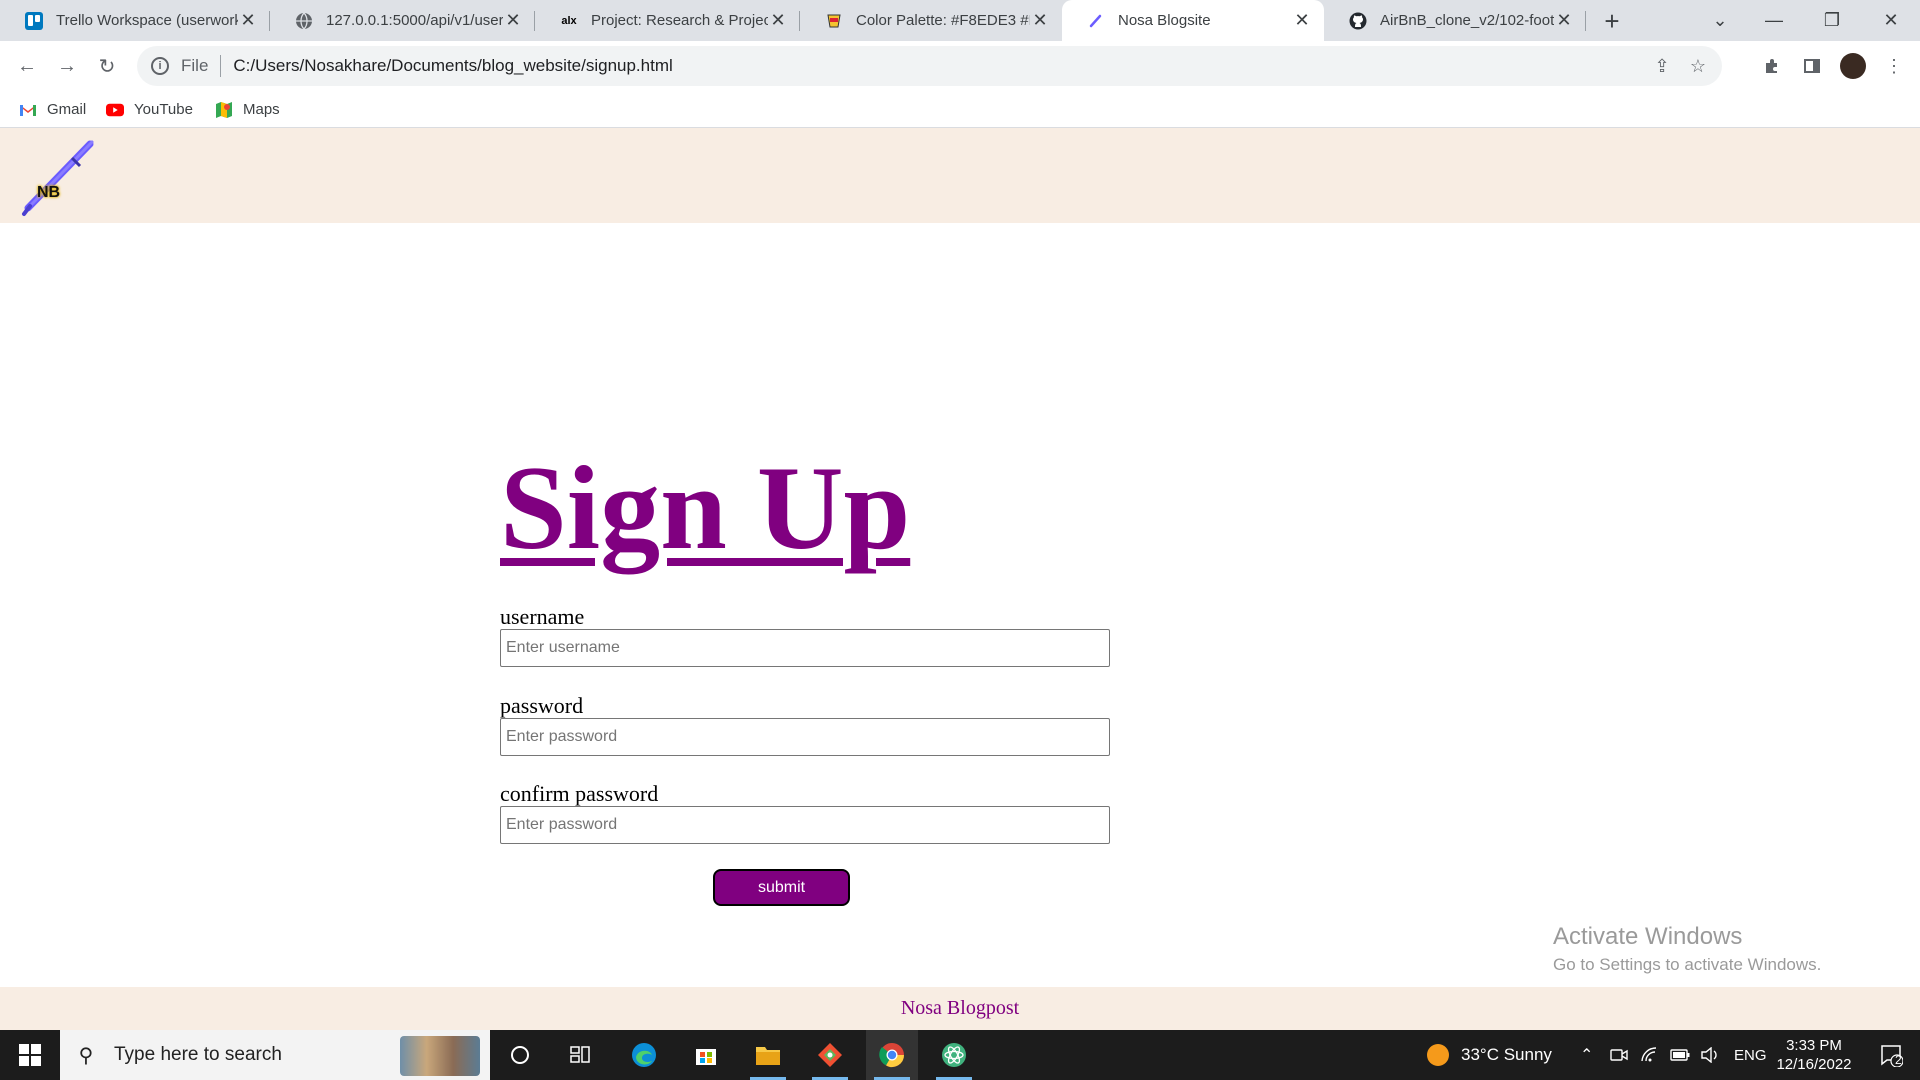 The width and height of the screenshot is (1920, 1080). Describe the element at coordinates (1619, 1055) in the screenshot. I see `meet-now-icon` at that location.